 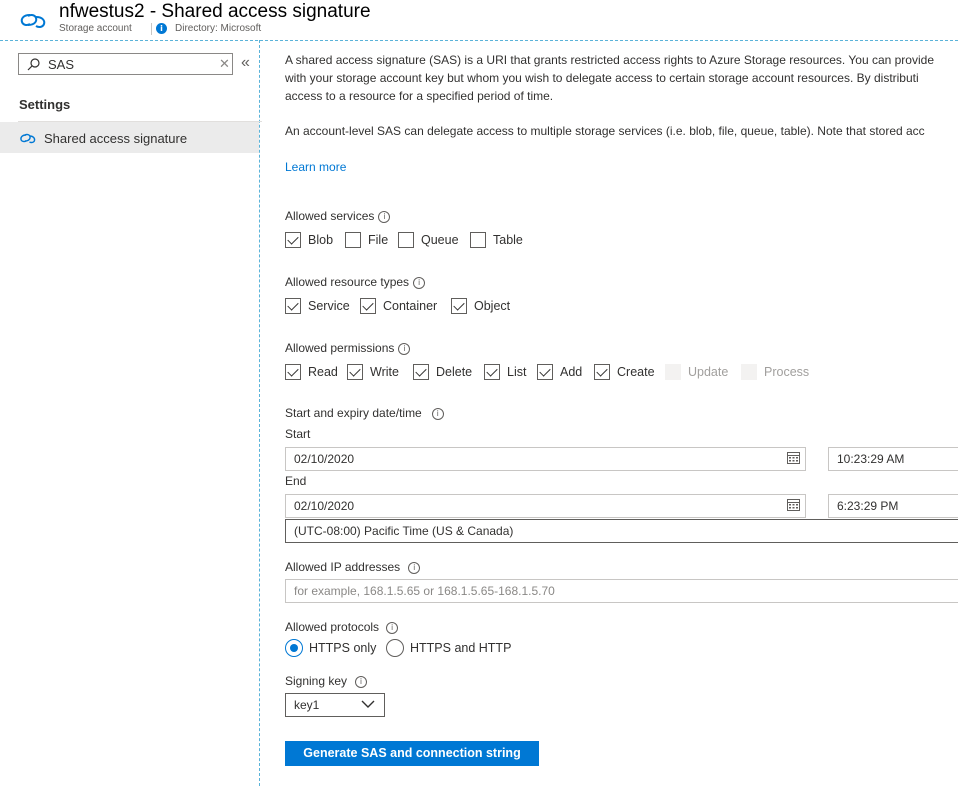 I want to click on allowed-services-label: Allowed services i, so click(x=338, y=216).